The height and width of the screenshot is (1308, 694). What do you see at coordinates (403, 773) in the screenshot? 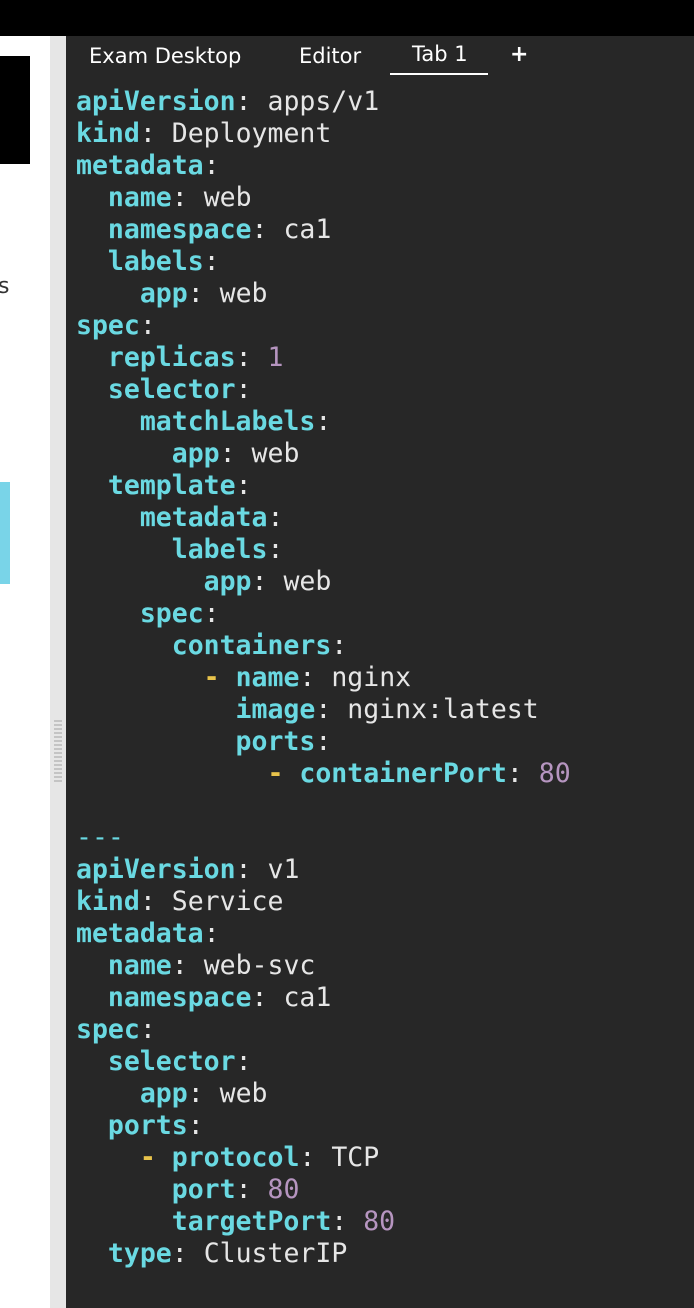
I see `yaml-key: containerPort` at bounding box center [403, 773].